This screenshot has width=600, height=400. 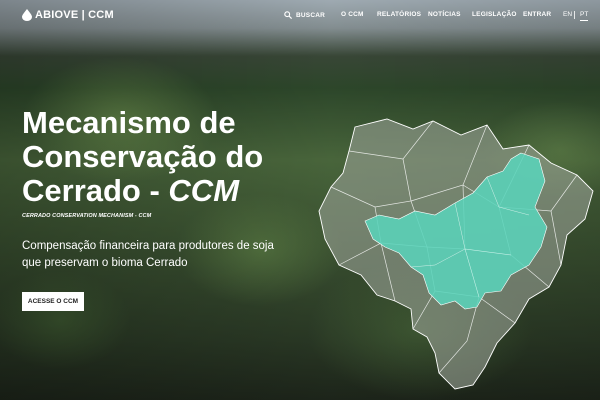 What do you see at coordinates (494, 14) in the screenshot?
I see `nav-link-legislacao: LEGISLAÇÃO` at bounding box center [494, 14].